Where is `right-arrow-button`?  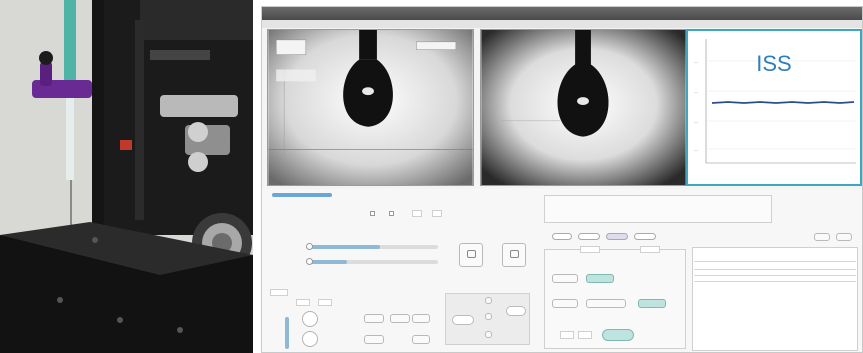 right-arrow-button is located at coordinates (516, 311).